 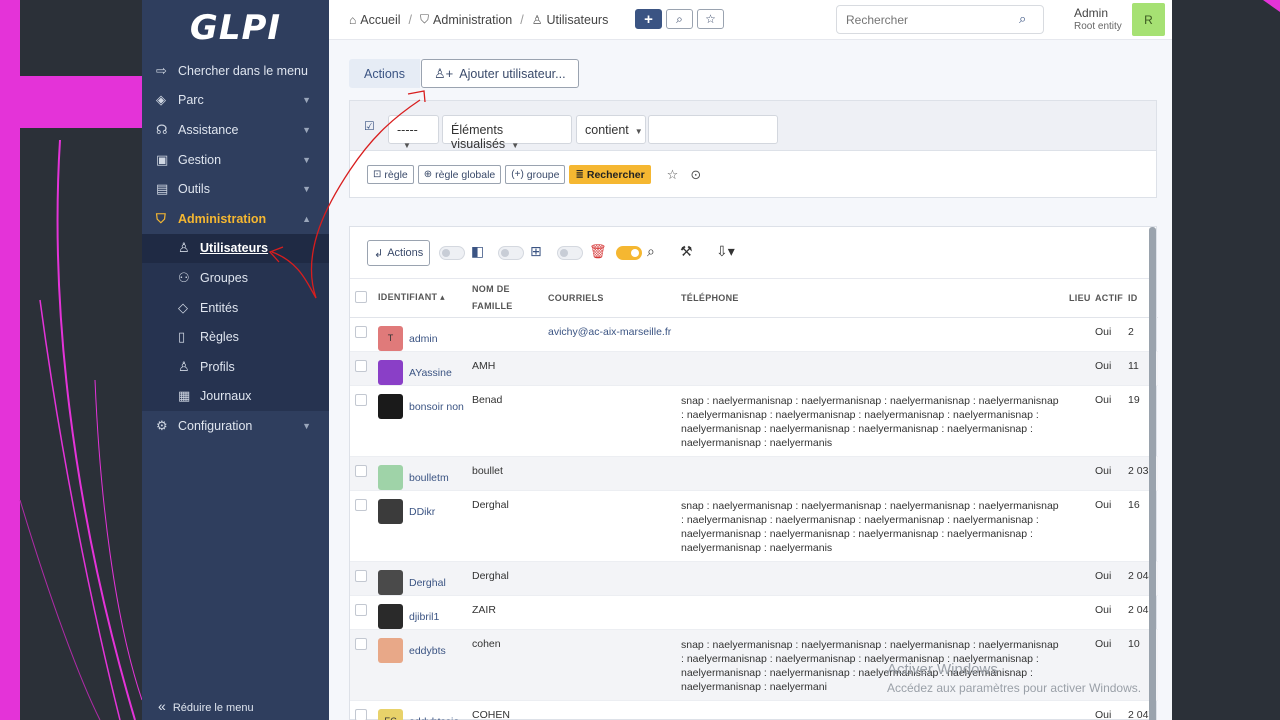 I want to click on wrench-icon: ⚒, so click(x=686, y=251).